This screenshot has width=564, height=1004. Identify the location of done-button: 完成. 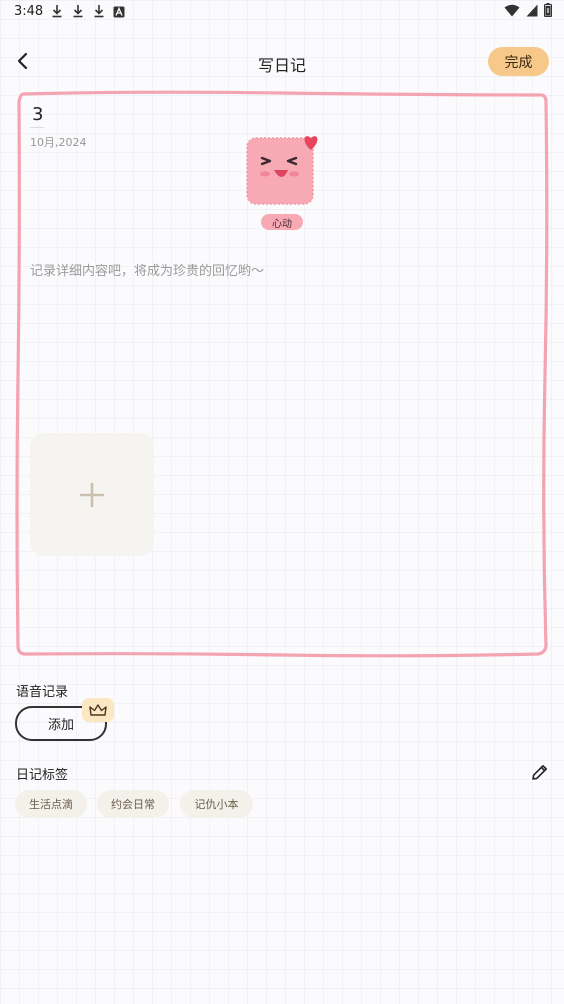
(518, 61).